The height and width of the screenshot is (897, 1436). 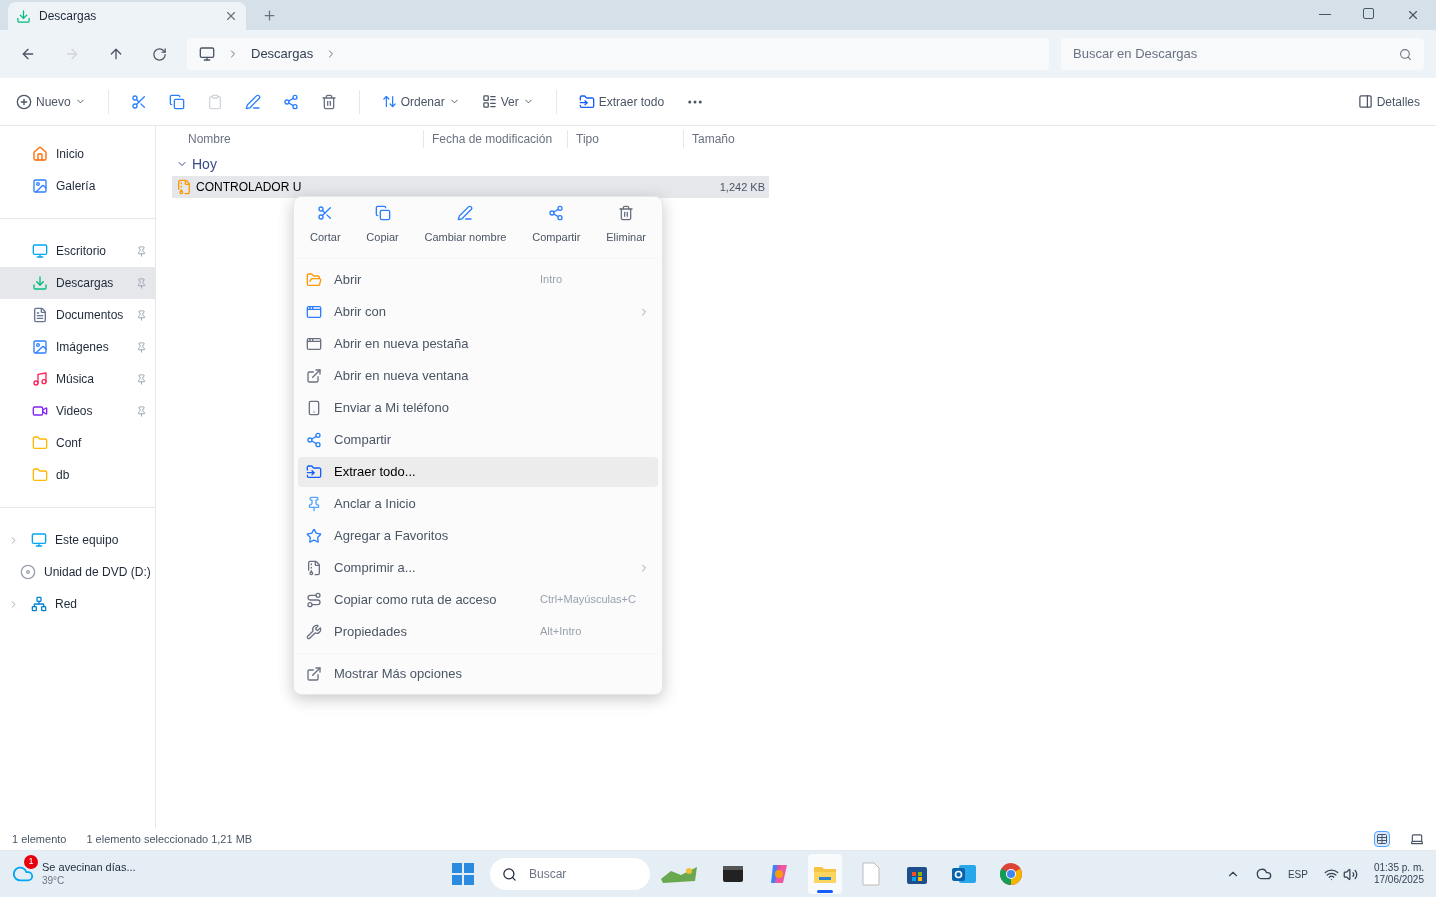 What do you see at coordinates (77, 347) in the screenshot?
I see `sidebar-item: Imágenes` at bounding box center [77, 347].